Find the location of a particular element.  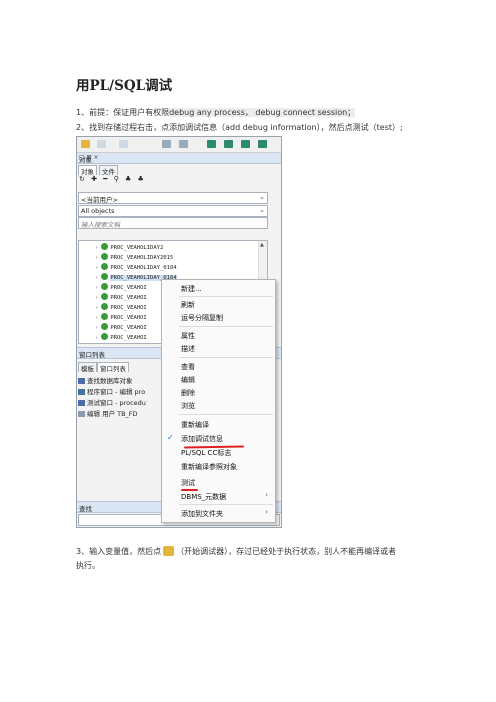

find-title: 查找 is located at coordinates (85, 509).